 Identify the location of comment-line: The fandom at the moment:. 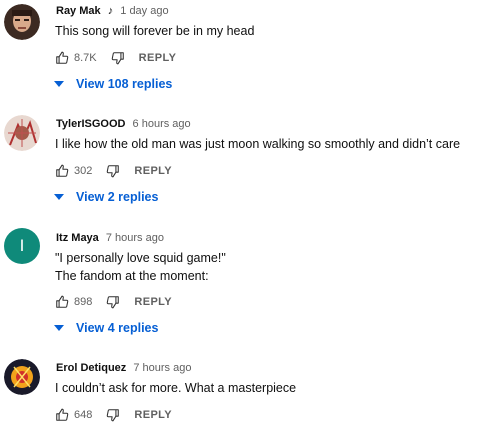
(132, 276).